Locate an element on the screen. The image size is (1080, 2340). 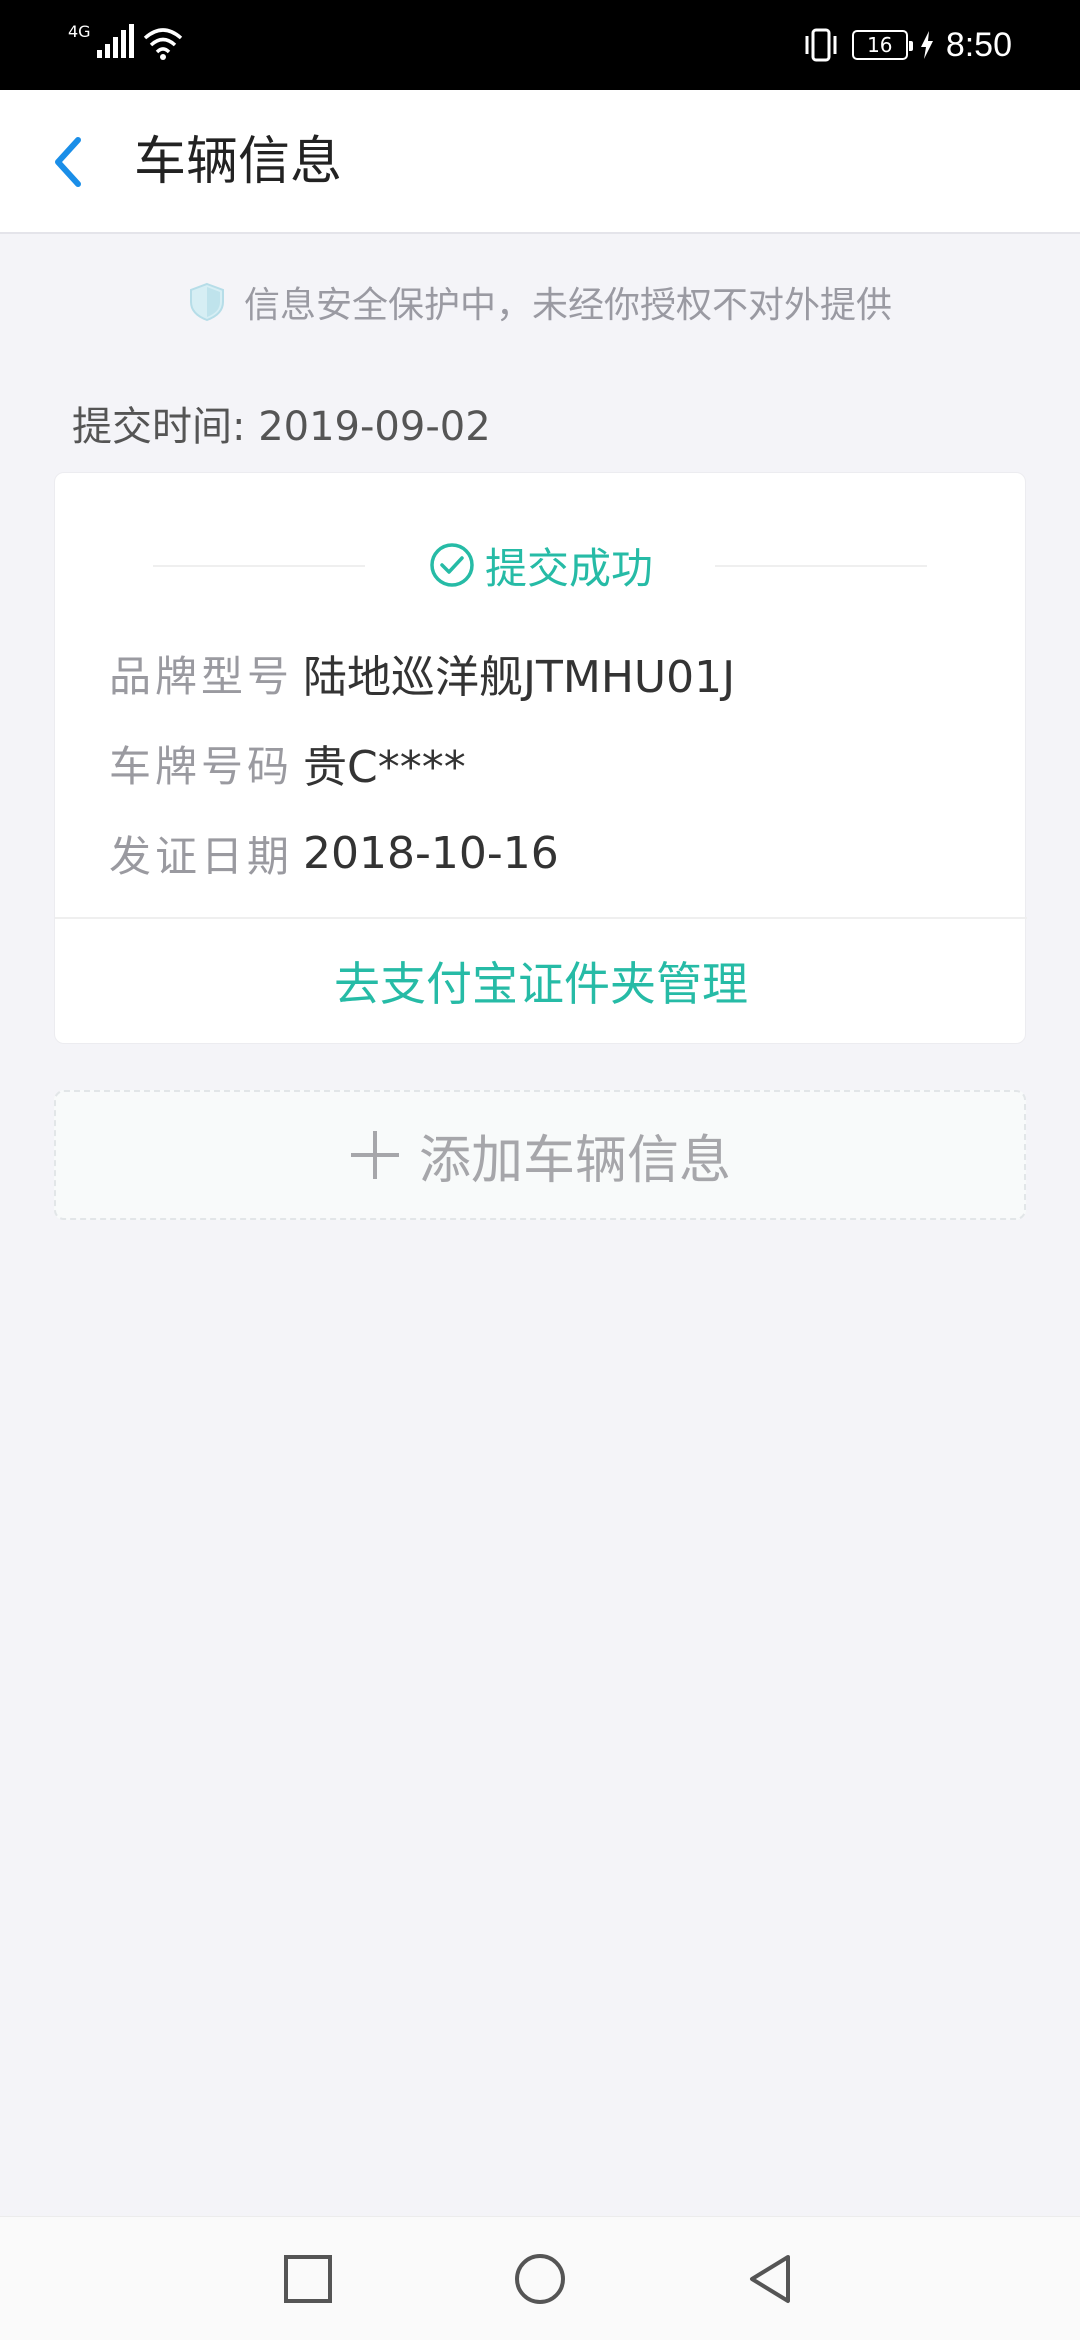
circle-icon is located at coordinates (540, 2279).